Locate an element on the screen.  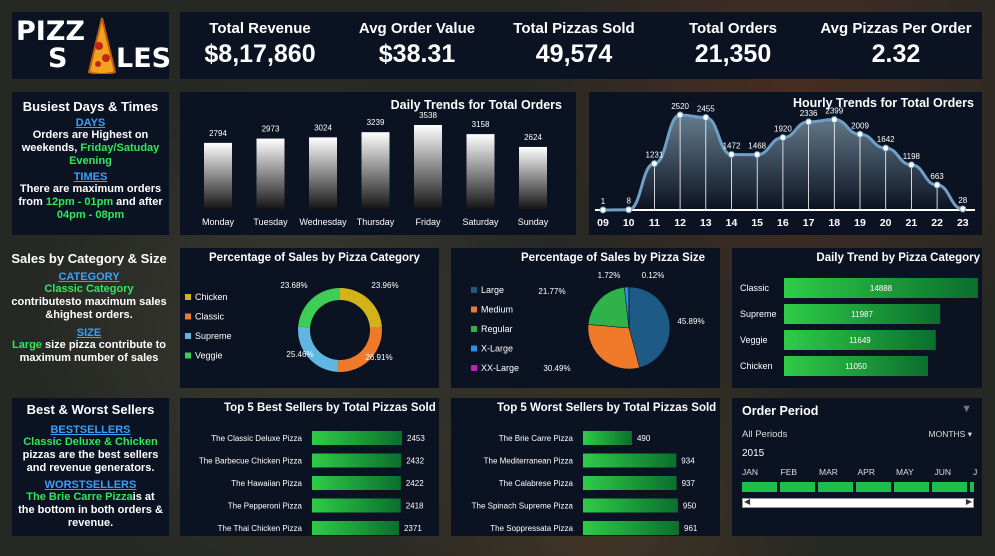
tick-label: Monday is located at coordinates (218, 222).